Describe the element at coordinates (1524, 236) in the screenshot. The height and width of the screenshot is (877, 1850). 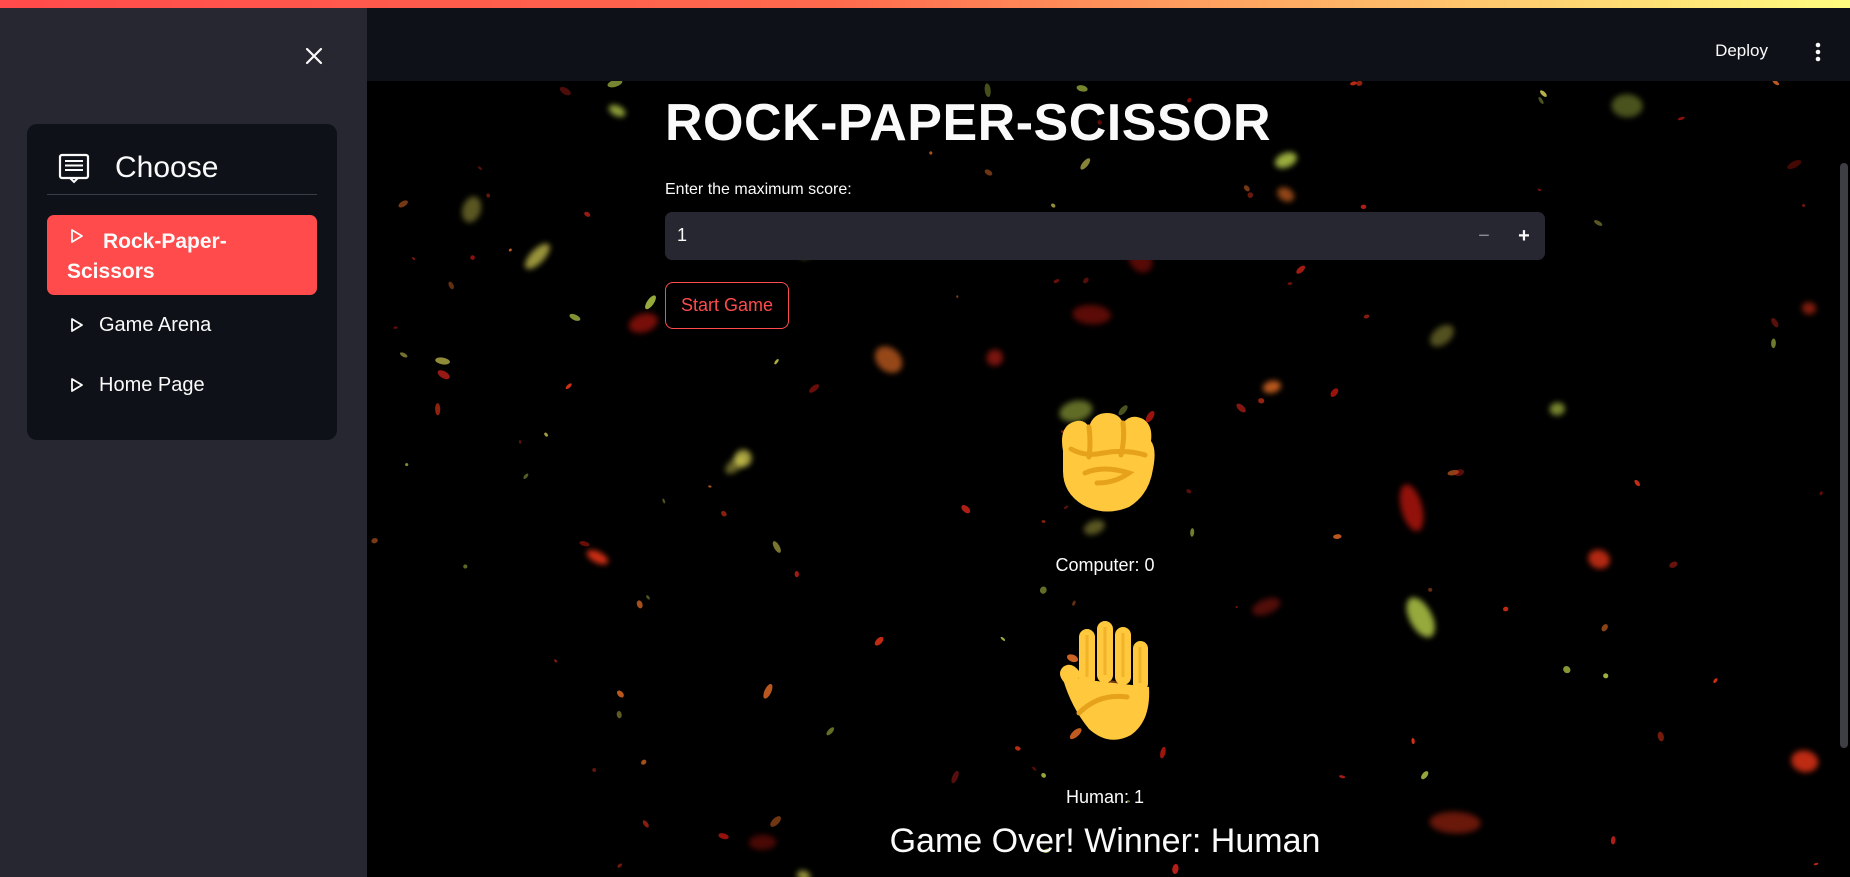
I see `increment-button: +` at that location.